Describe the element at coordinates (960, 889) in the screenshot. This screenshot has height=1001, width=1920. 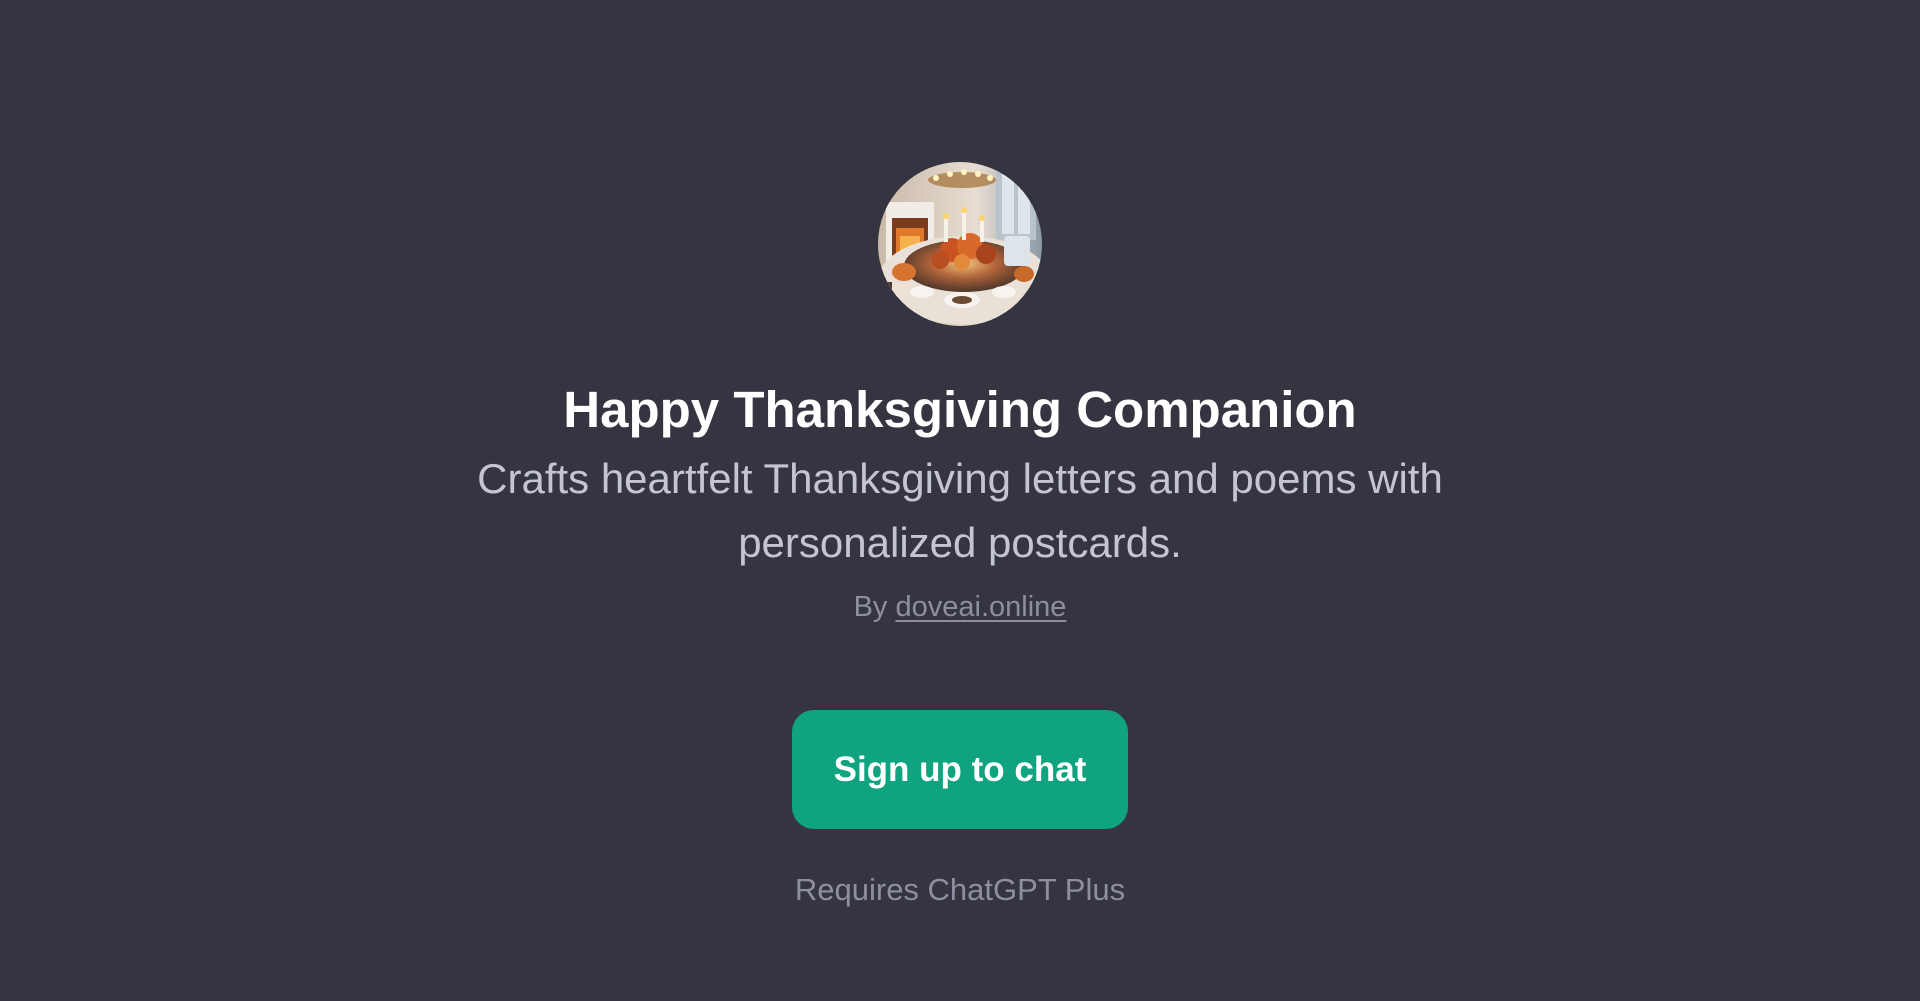
I see `plus-requirement-note: Requires ChatGPT Plus` at that location.